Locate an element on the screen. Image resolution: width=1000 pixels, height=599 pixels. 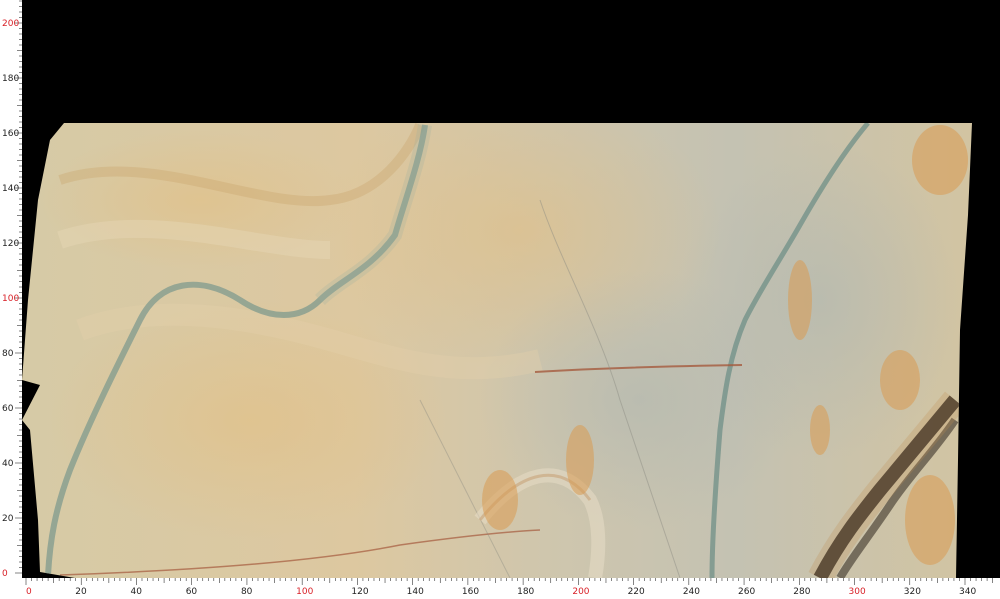
ruler-x-label: 180 is located at coordinates (525, 592).